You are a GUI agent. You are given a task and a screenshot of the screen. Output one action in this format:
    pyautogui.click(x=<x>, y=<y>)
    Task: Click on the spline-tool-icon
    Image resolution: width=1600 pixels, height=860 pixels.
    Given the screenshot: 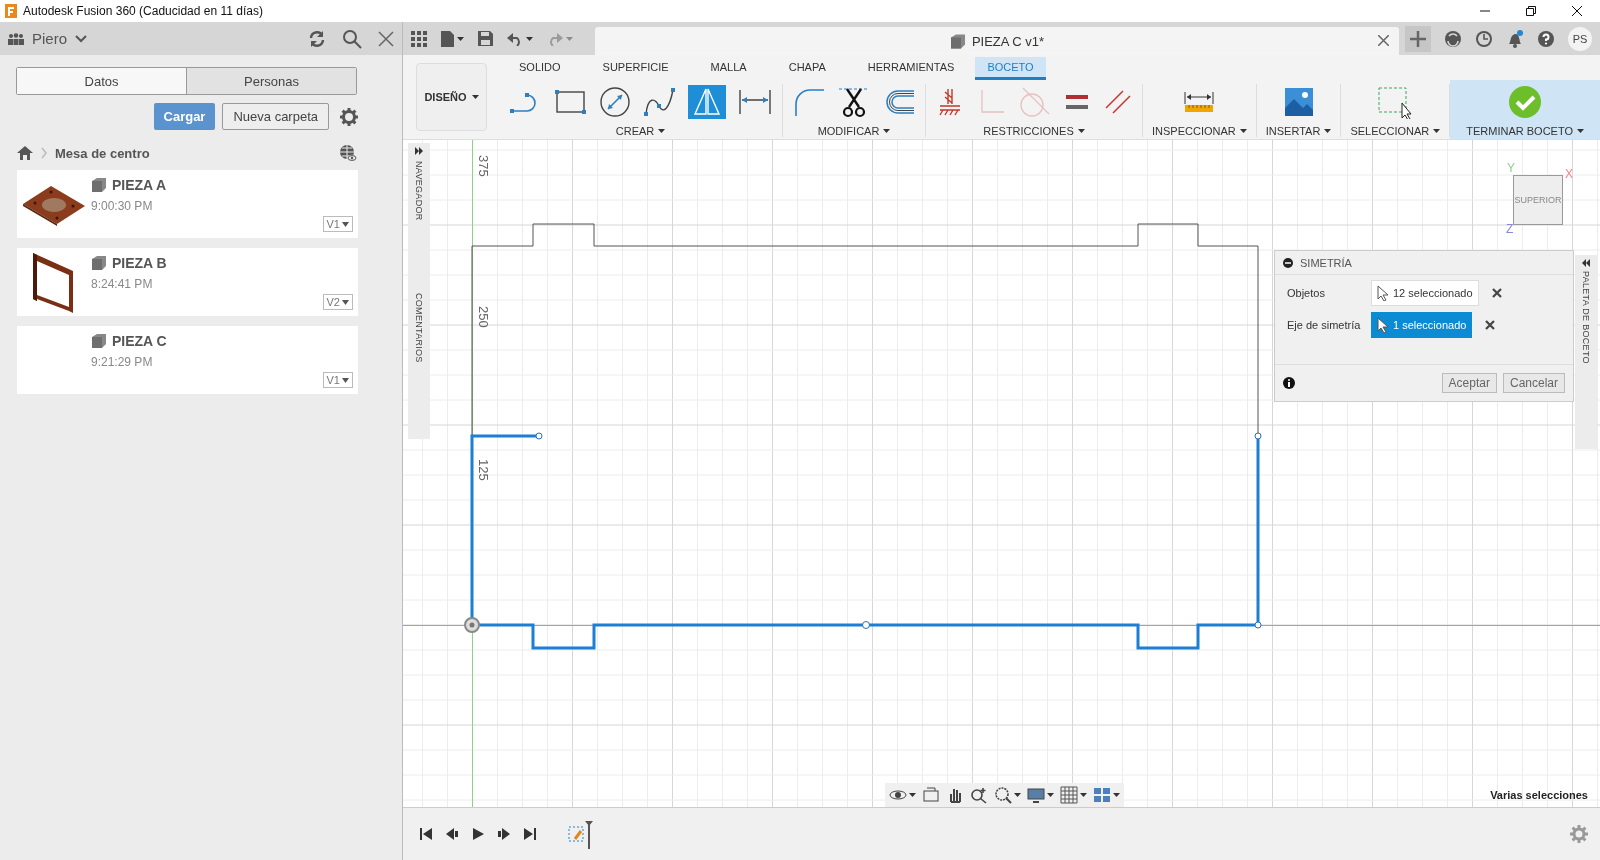 What is the action you would take?
    pyautogui.click(x=660, y=102)
    